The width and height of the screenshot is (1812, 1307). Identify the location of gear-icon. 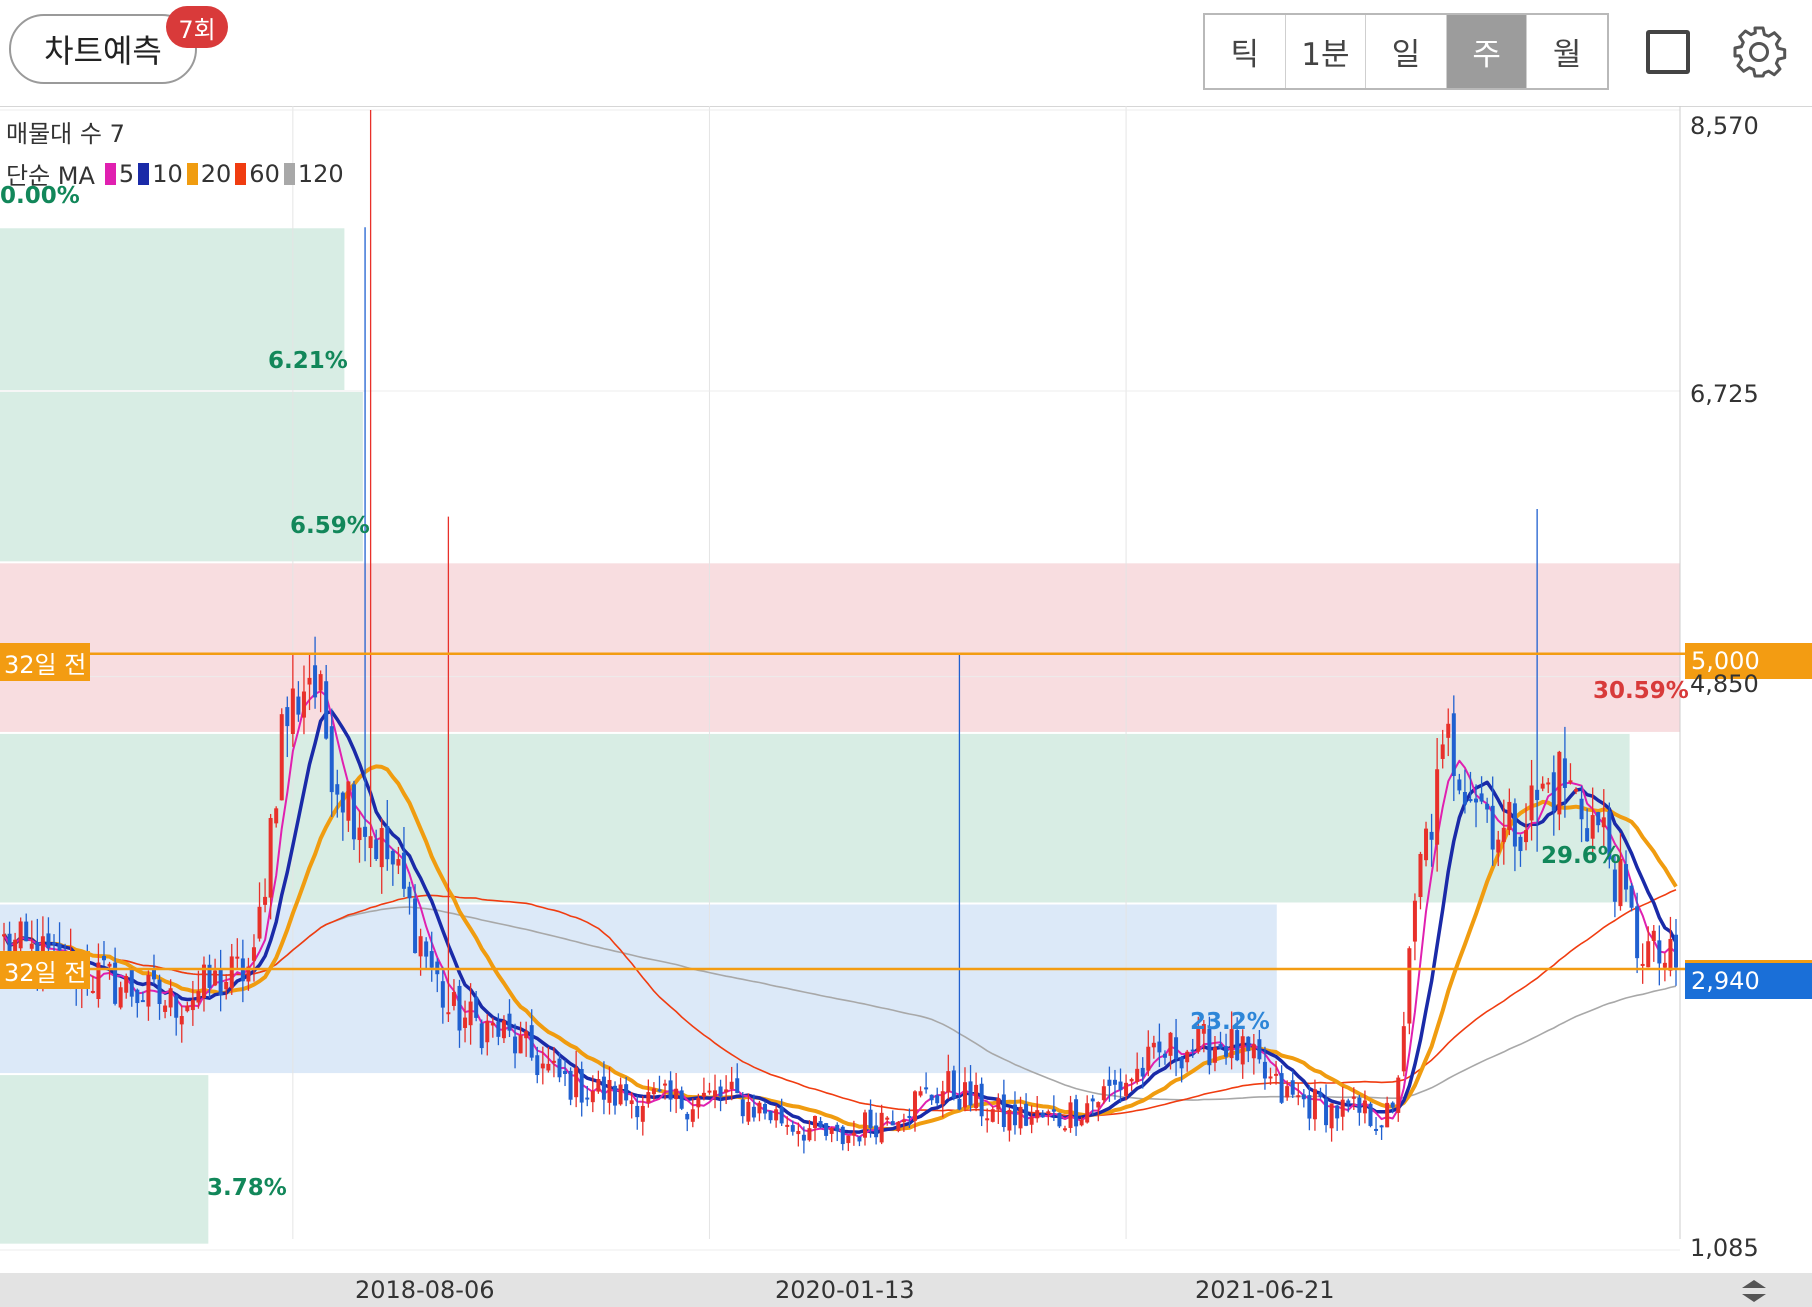
(1759, 52).